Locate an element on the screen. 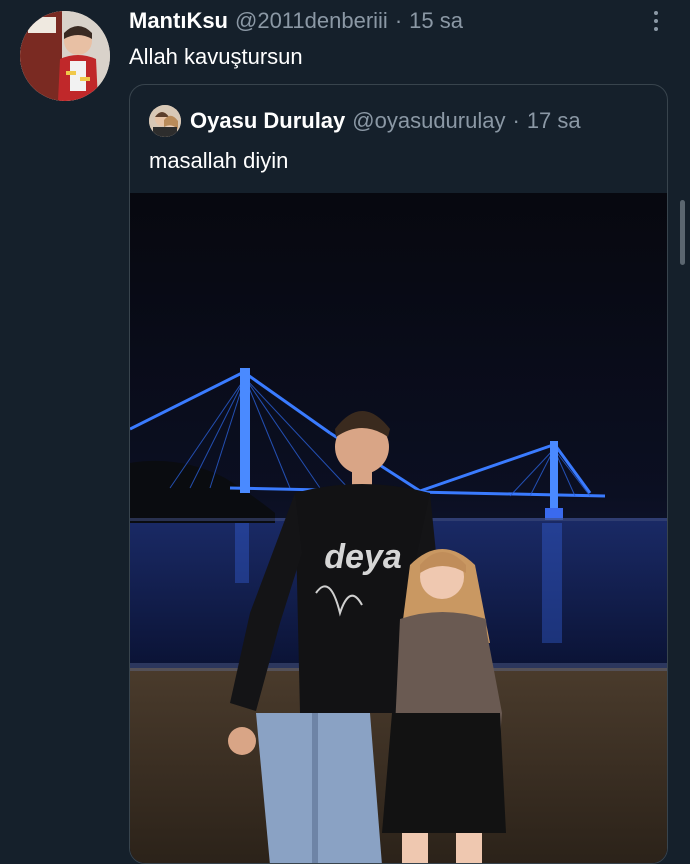 The height and width of the screenshot is (864, 690). quoted-author-display-name: Oyasu Durulay is located at coordinates (267, 121).